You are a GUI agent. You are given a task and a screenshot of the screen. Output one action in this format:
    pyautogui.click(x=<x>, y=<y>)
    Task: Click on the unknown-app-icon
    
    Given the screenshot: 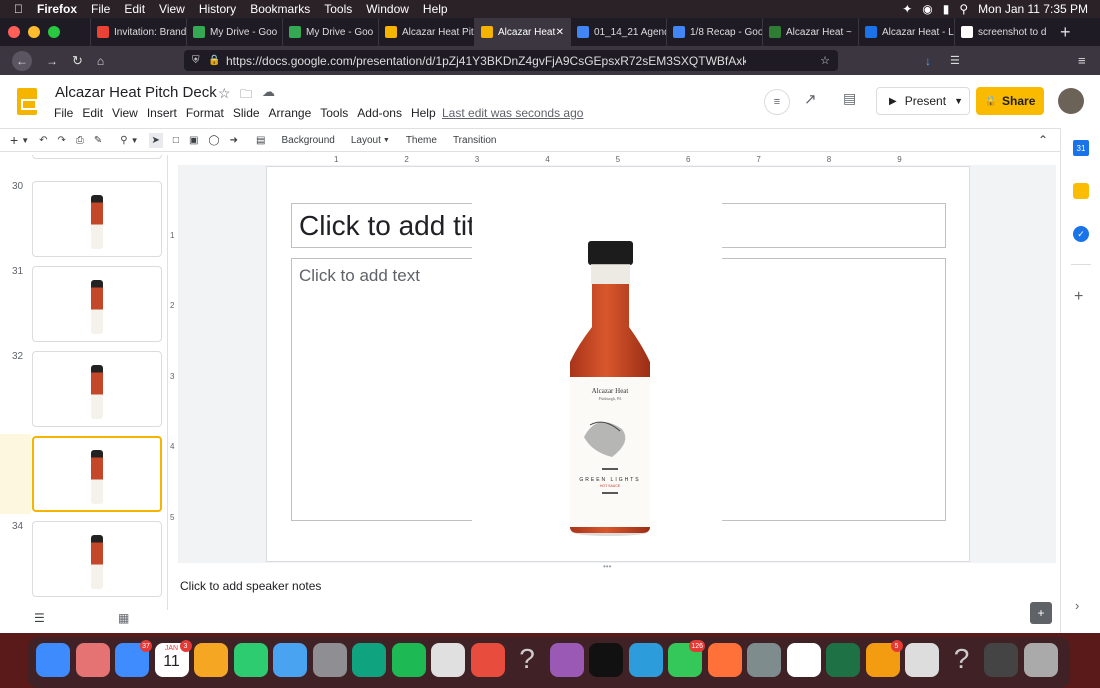 What is the action you would take?
    pyautogui.click(x=487, y=660)
    